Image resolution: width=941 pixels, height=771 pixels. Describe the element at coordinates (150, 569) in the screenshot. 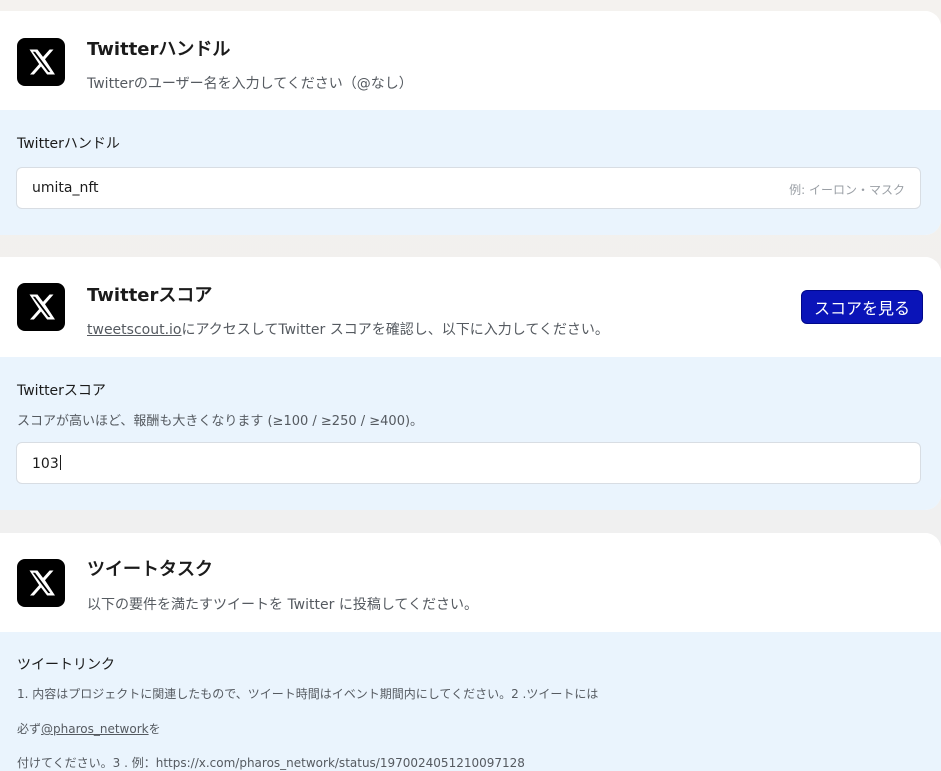

I see `tweet-task-title: ツイートタスク` at that location.